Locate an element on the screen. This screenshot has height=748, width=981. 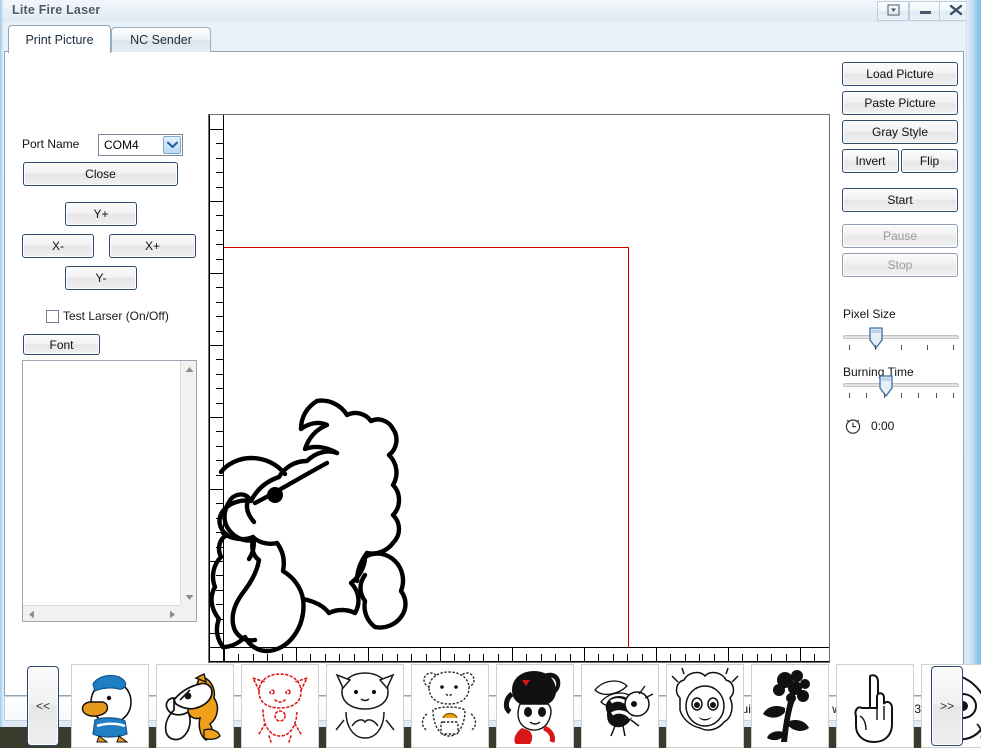
timer-value: 0:00 is located at coordinates (883, 426).